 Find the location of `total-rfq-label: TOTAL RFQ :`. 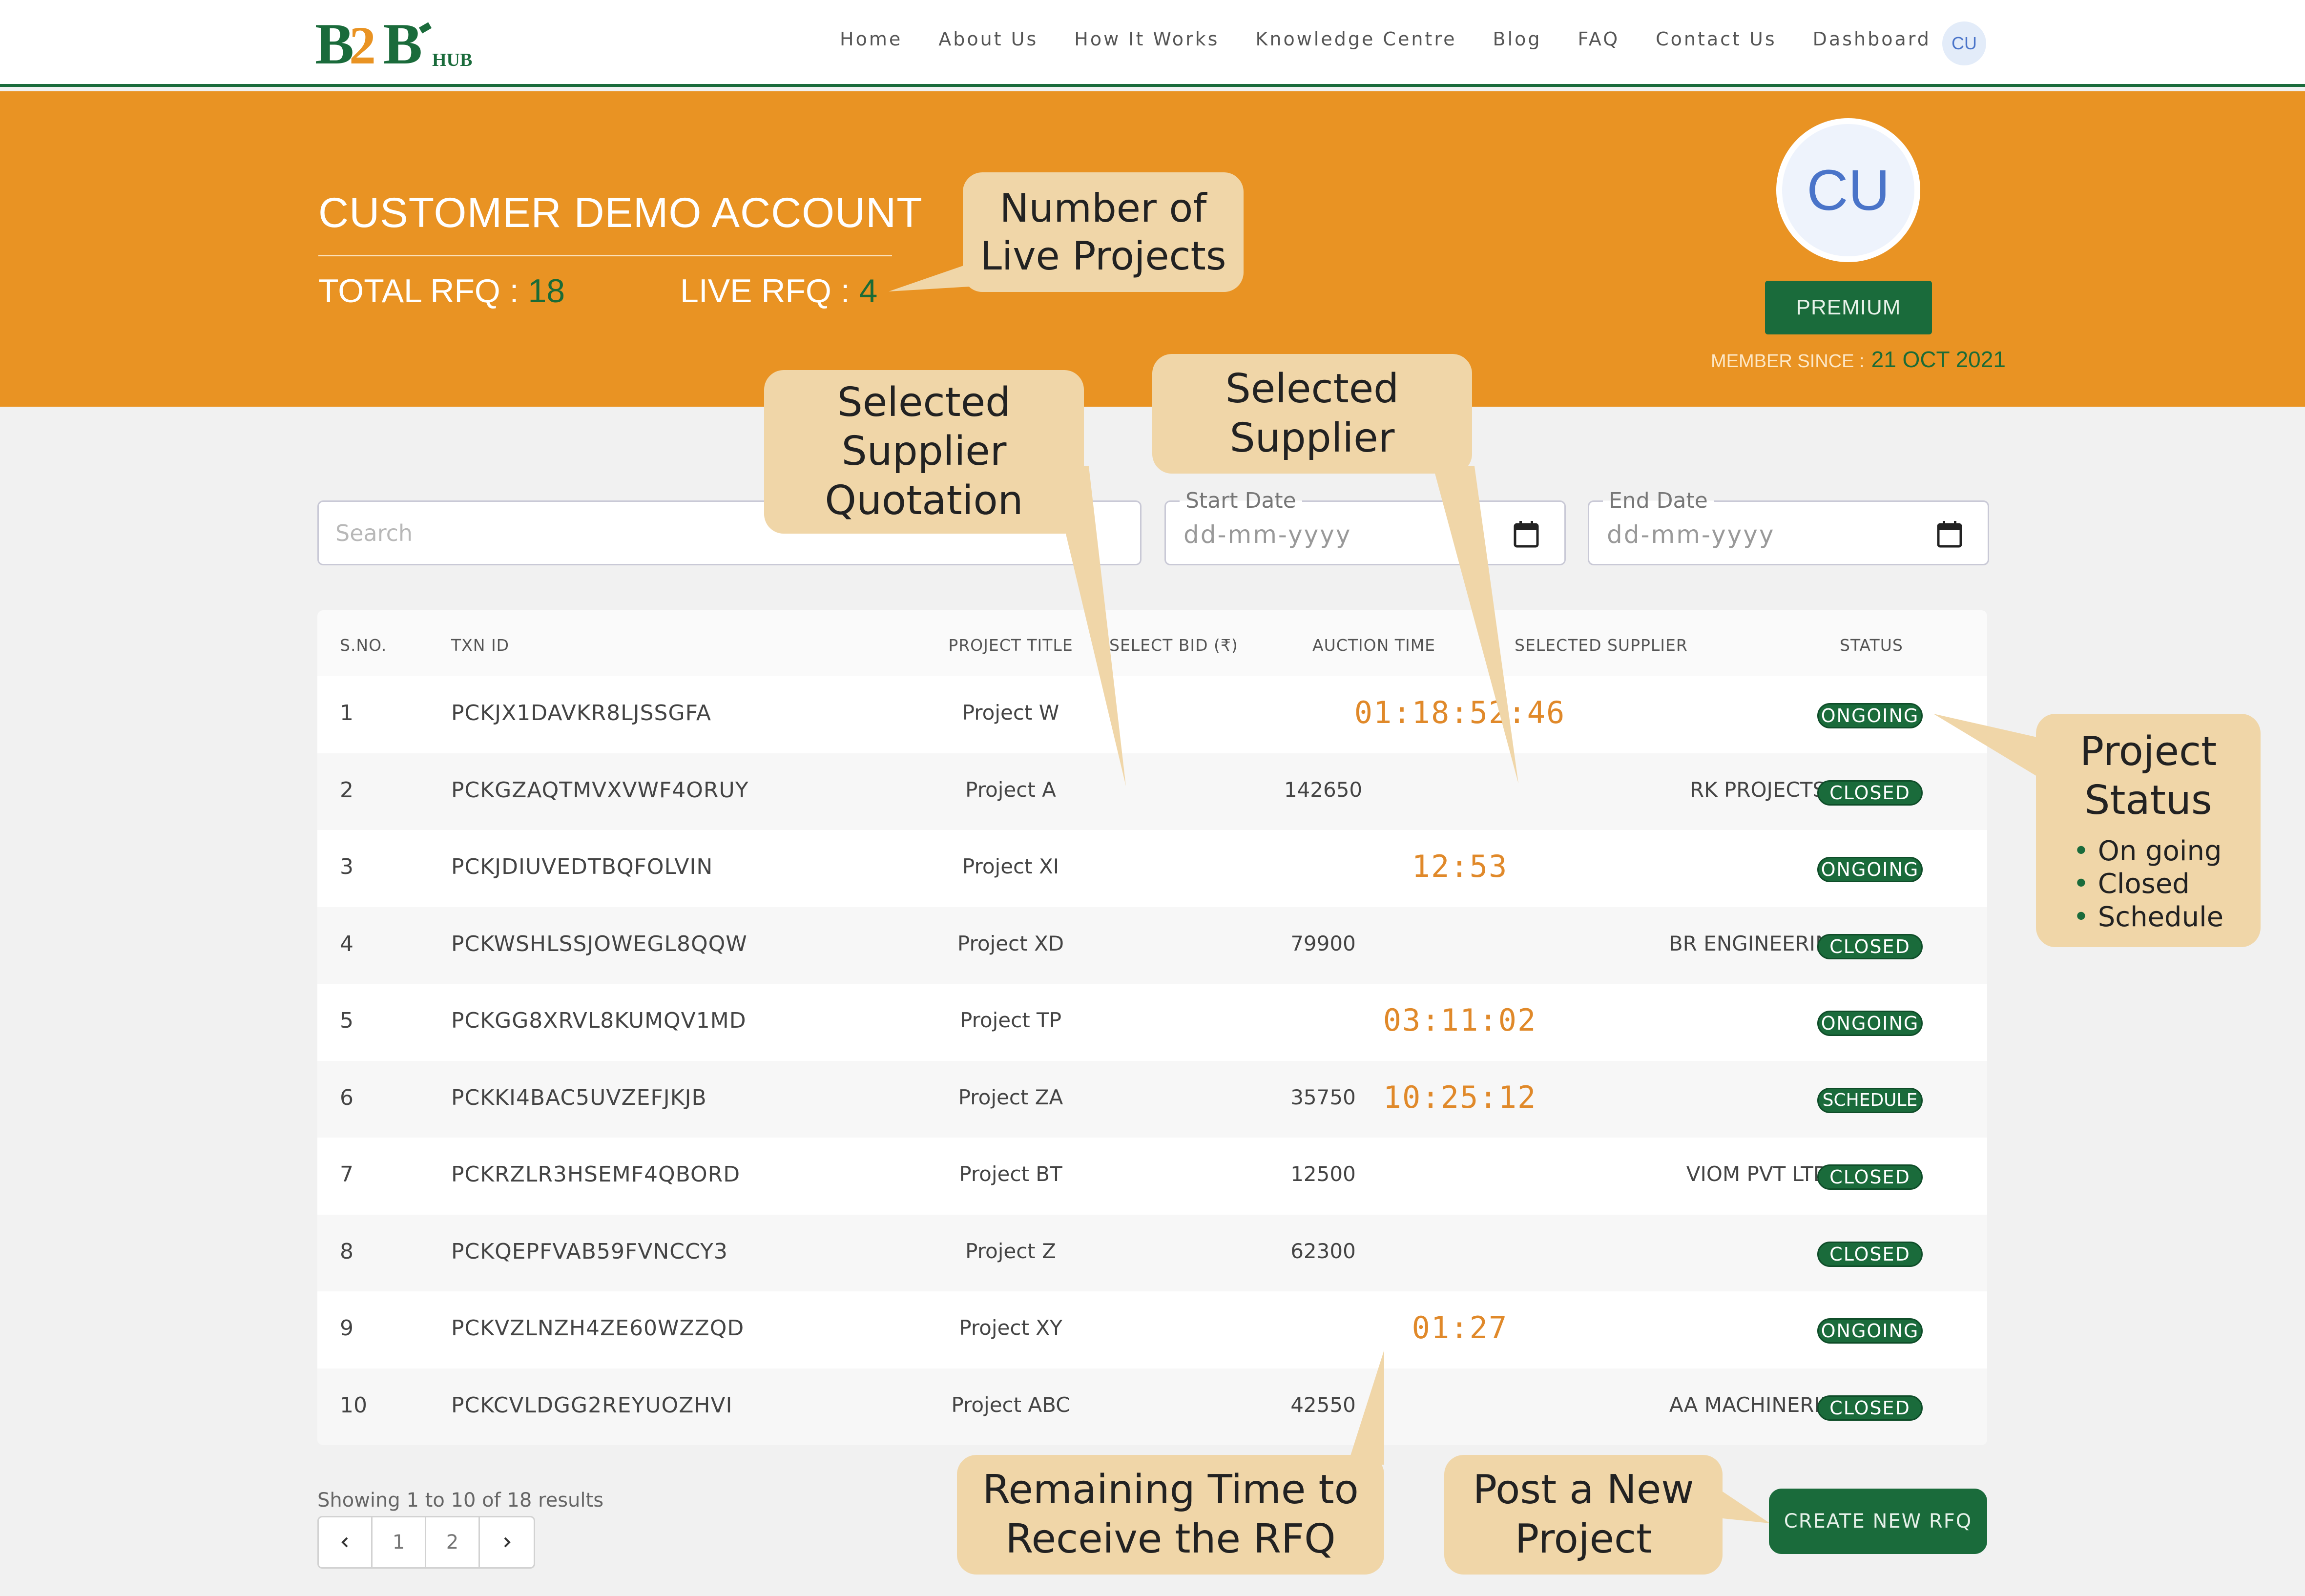

total-rfq-label: TOTAL RFQ : is located at coordinates (423, 291).